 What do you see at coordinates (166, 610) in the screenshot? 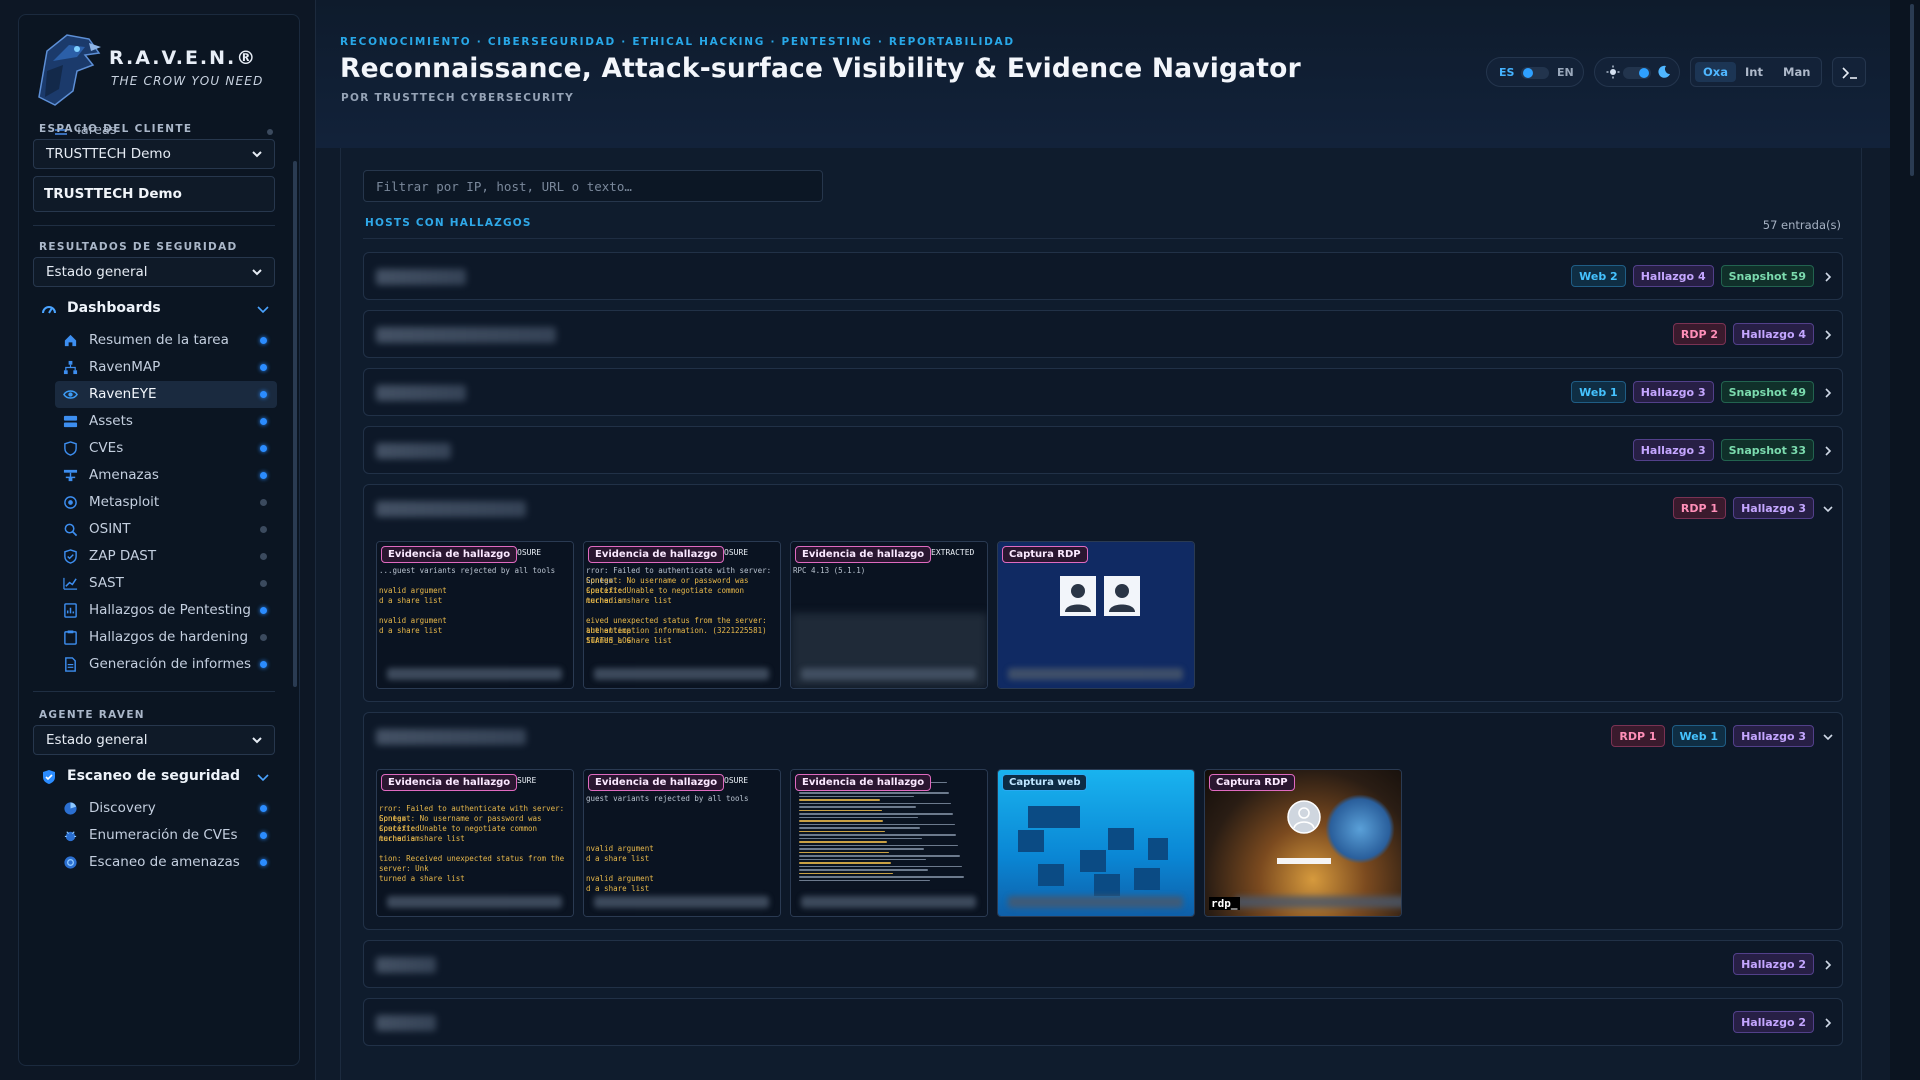
I see `sidebar-item-hallazgos-de-pentesting: Hallazgos de Pentesting` at bounding box center [166, 610].